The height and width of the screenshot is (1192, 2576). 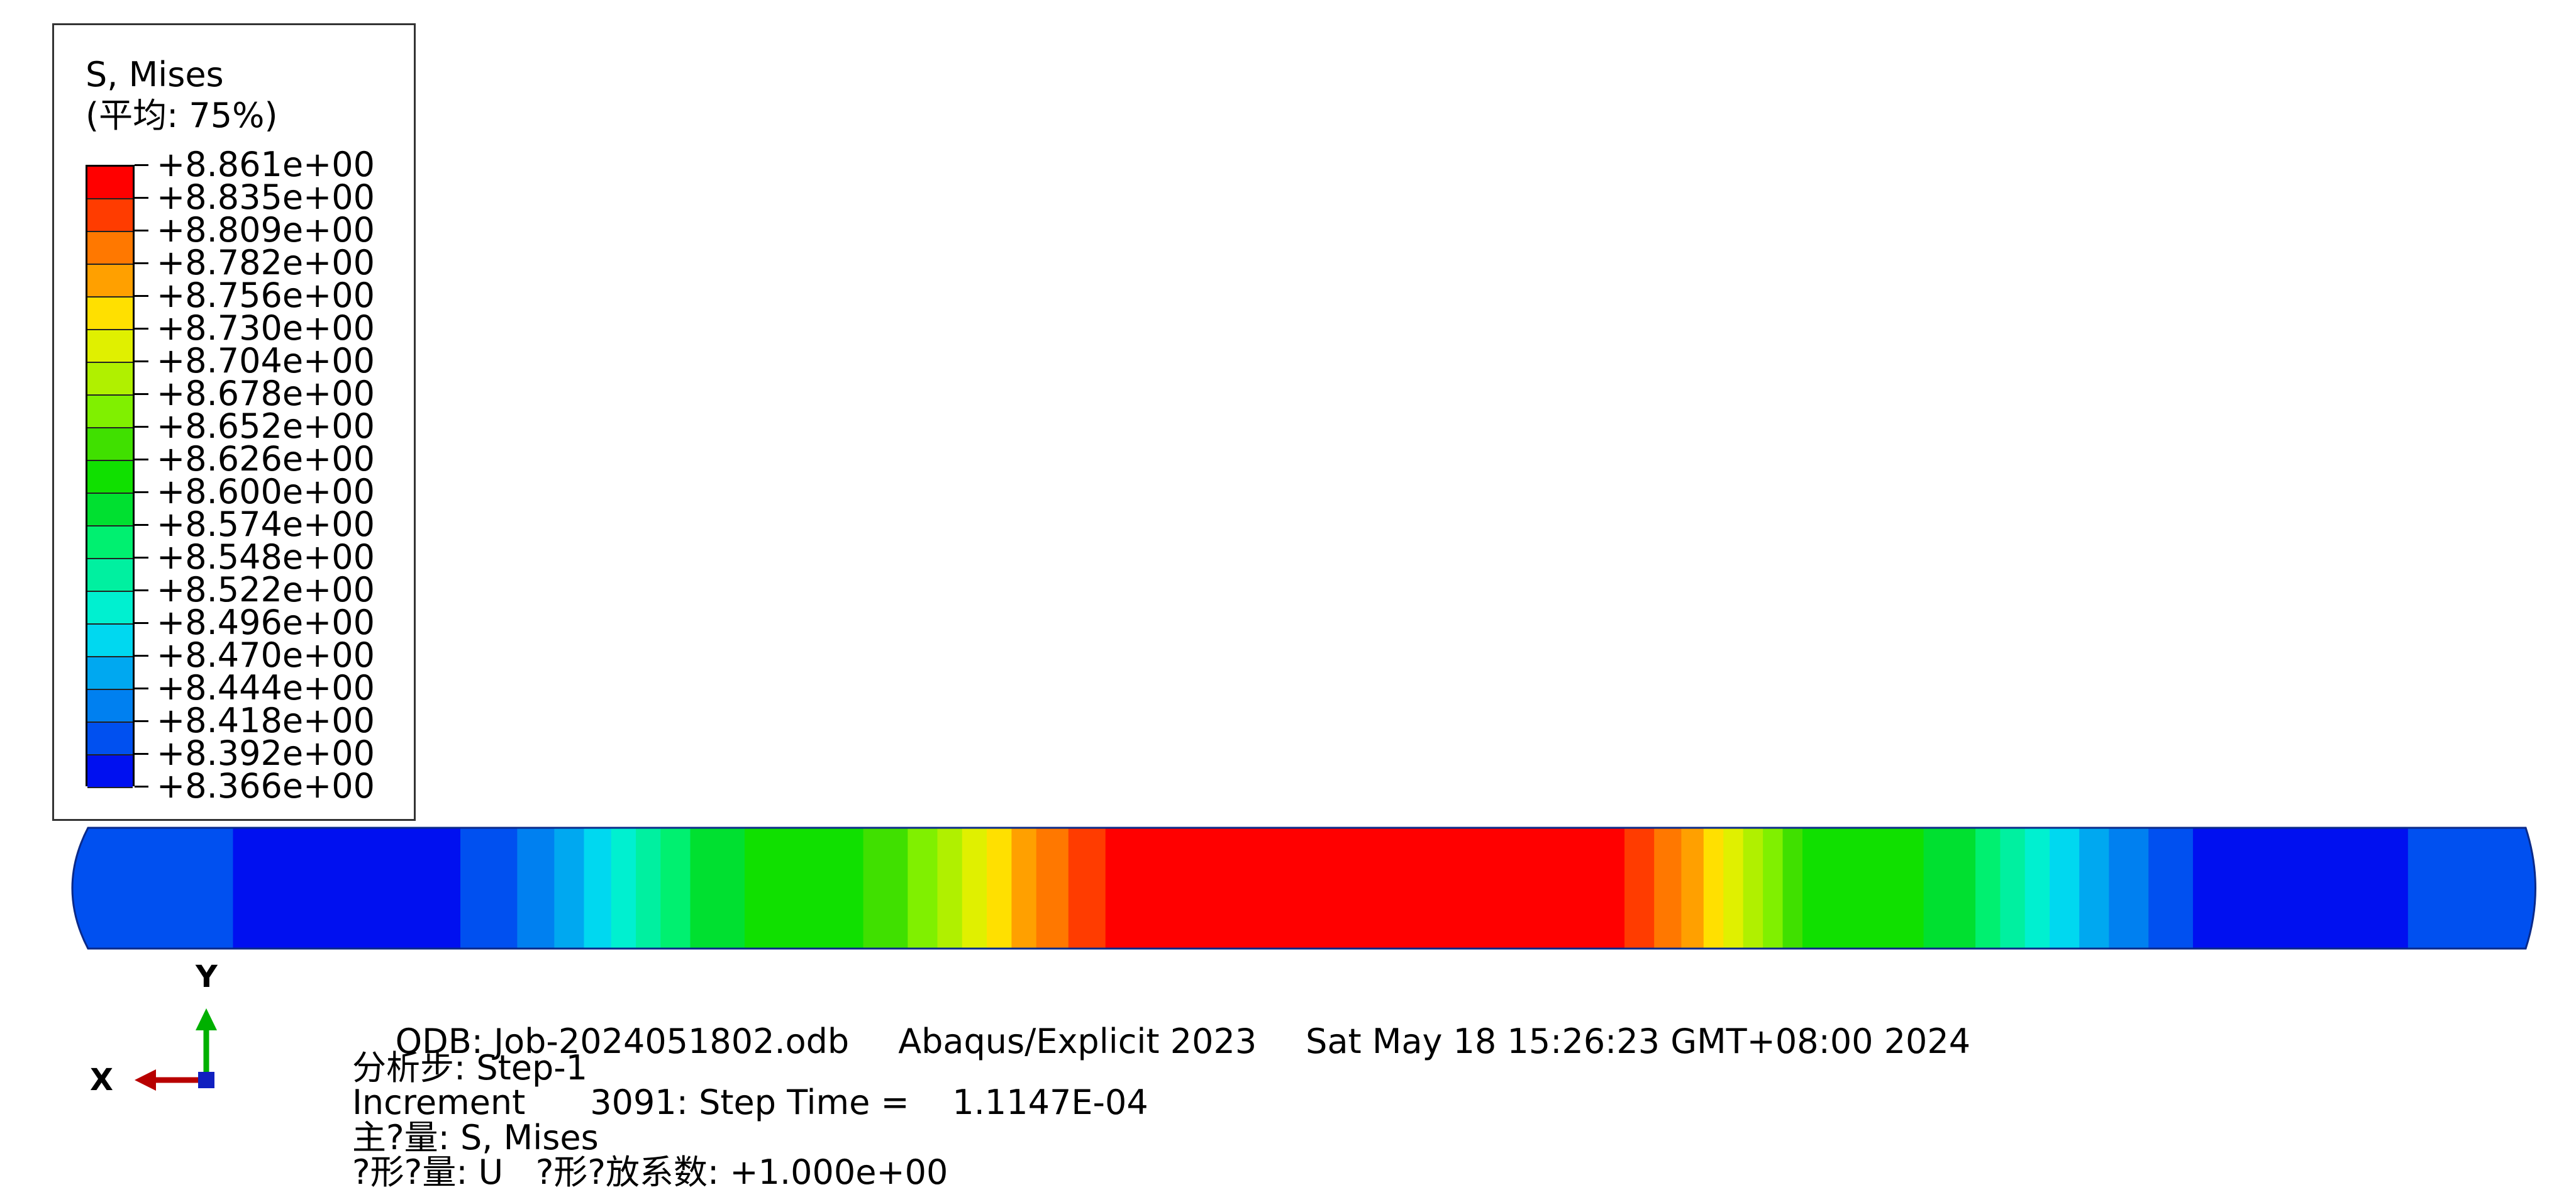 I want to click on step-info: 分析步: Step-1, so click(x=470, y=1068).